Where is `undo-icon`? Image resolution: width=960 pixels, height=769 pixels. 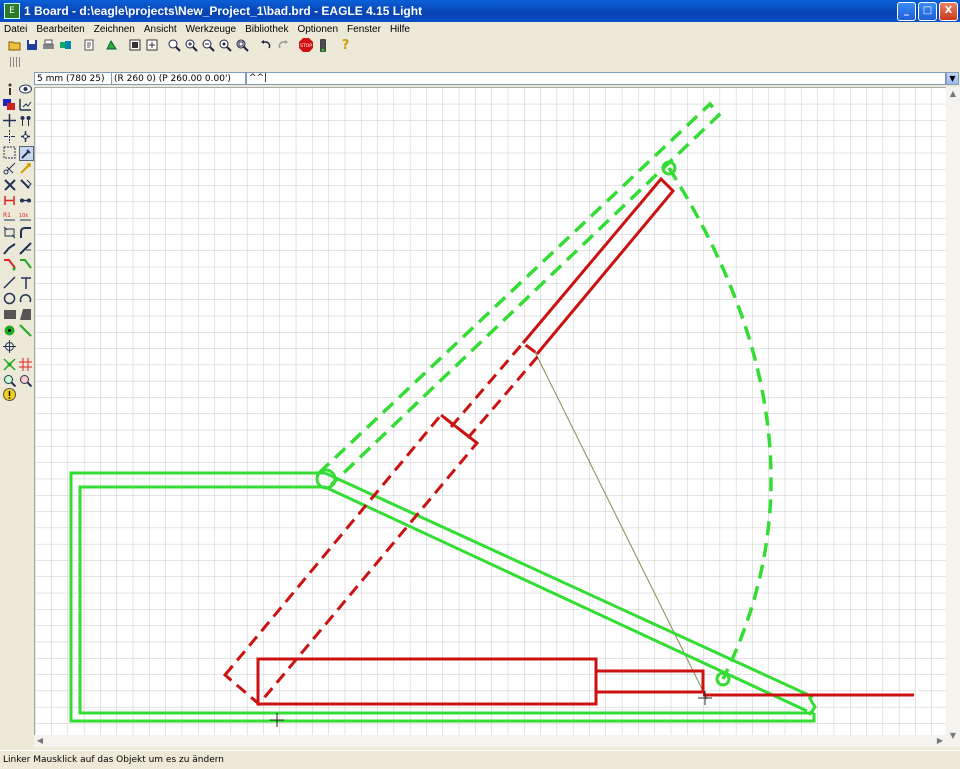 undo-icon is located at coordinates (266, 45).